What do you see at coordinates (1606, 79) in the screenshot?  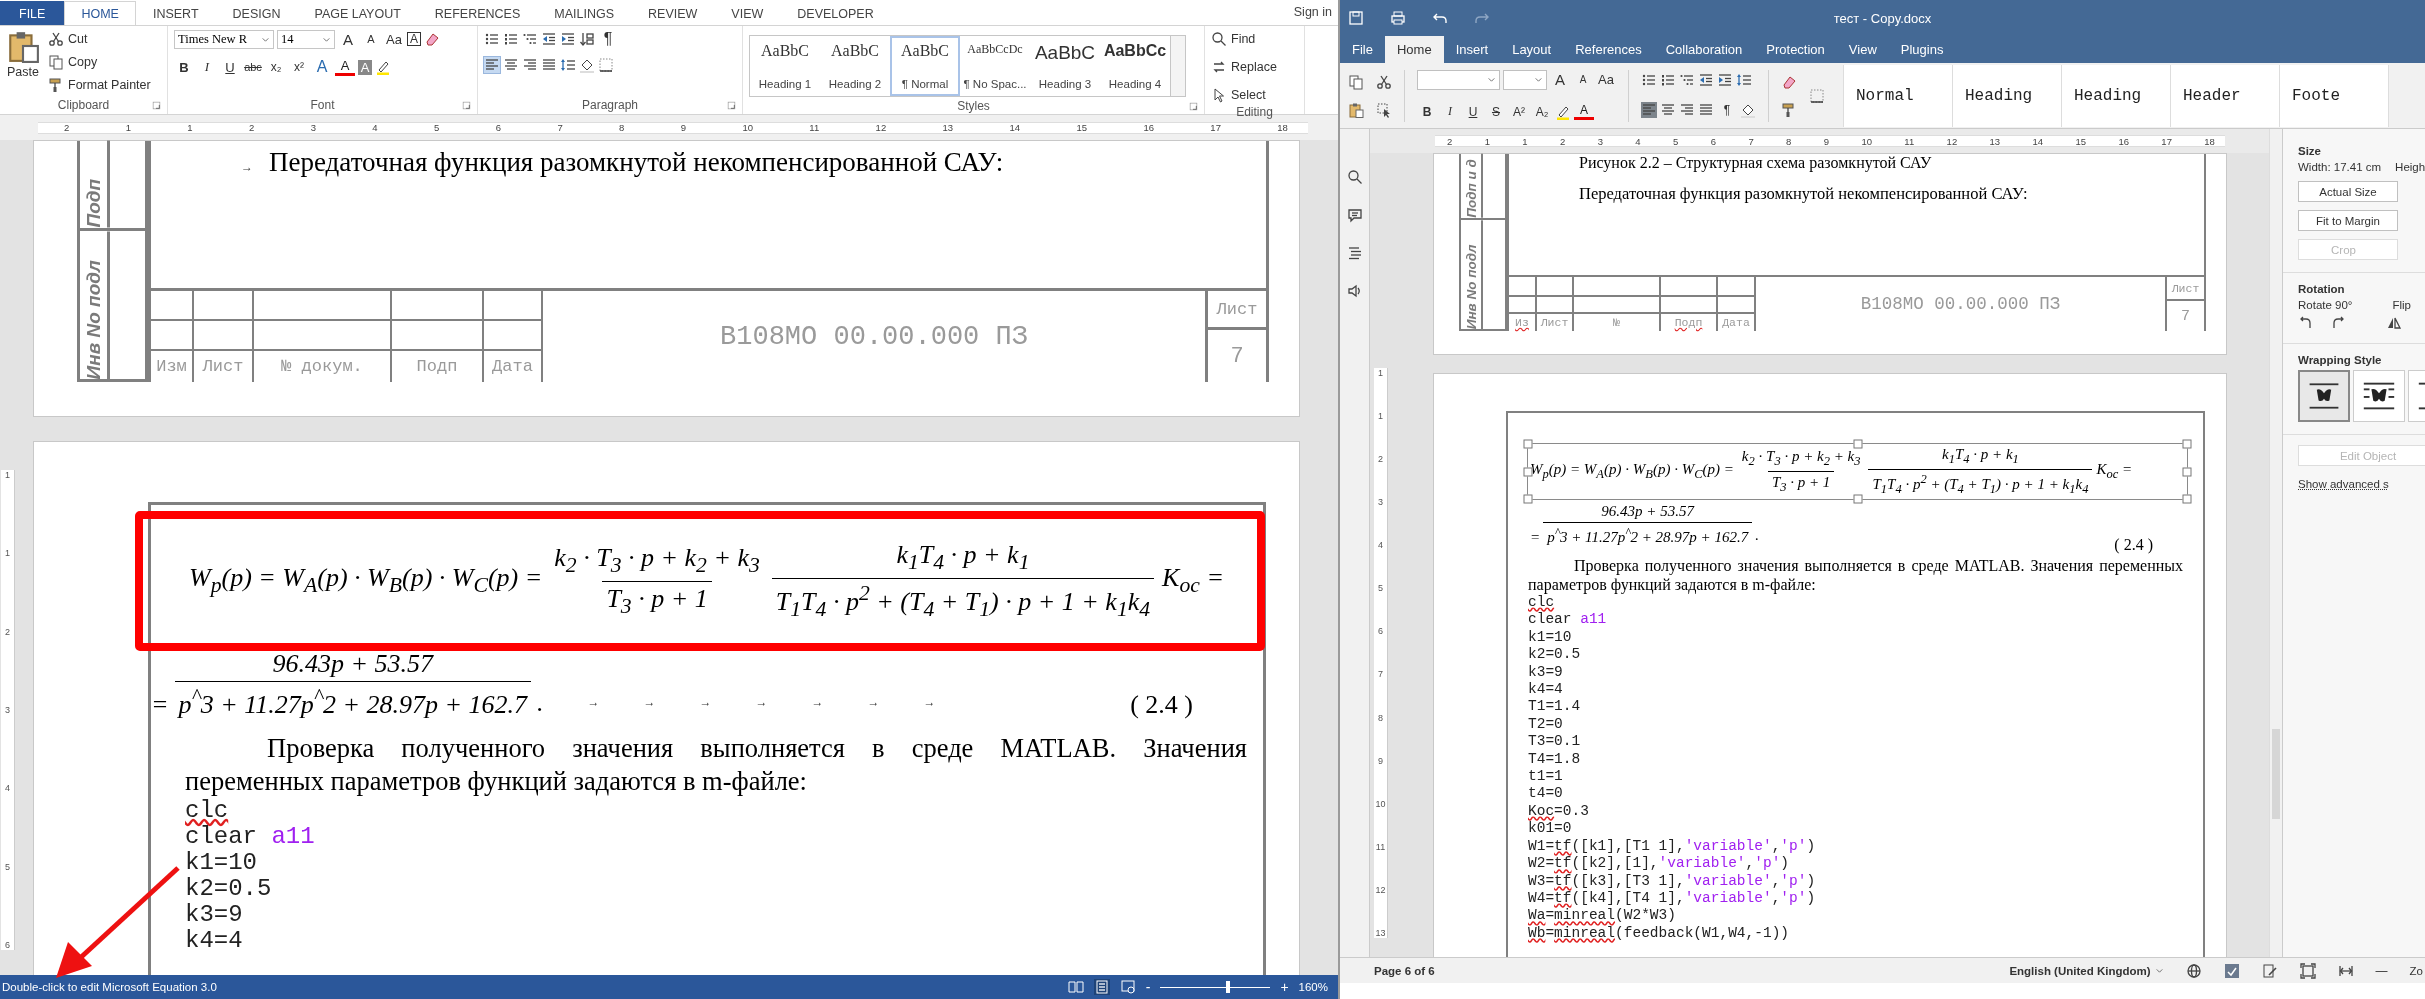 I see `change-case-button: Aa` at bounding box center [1606, 79].